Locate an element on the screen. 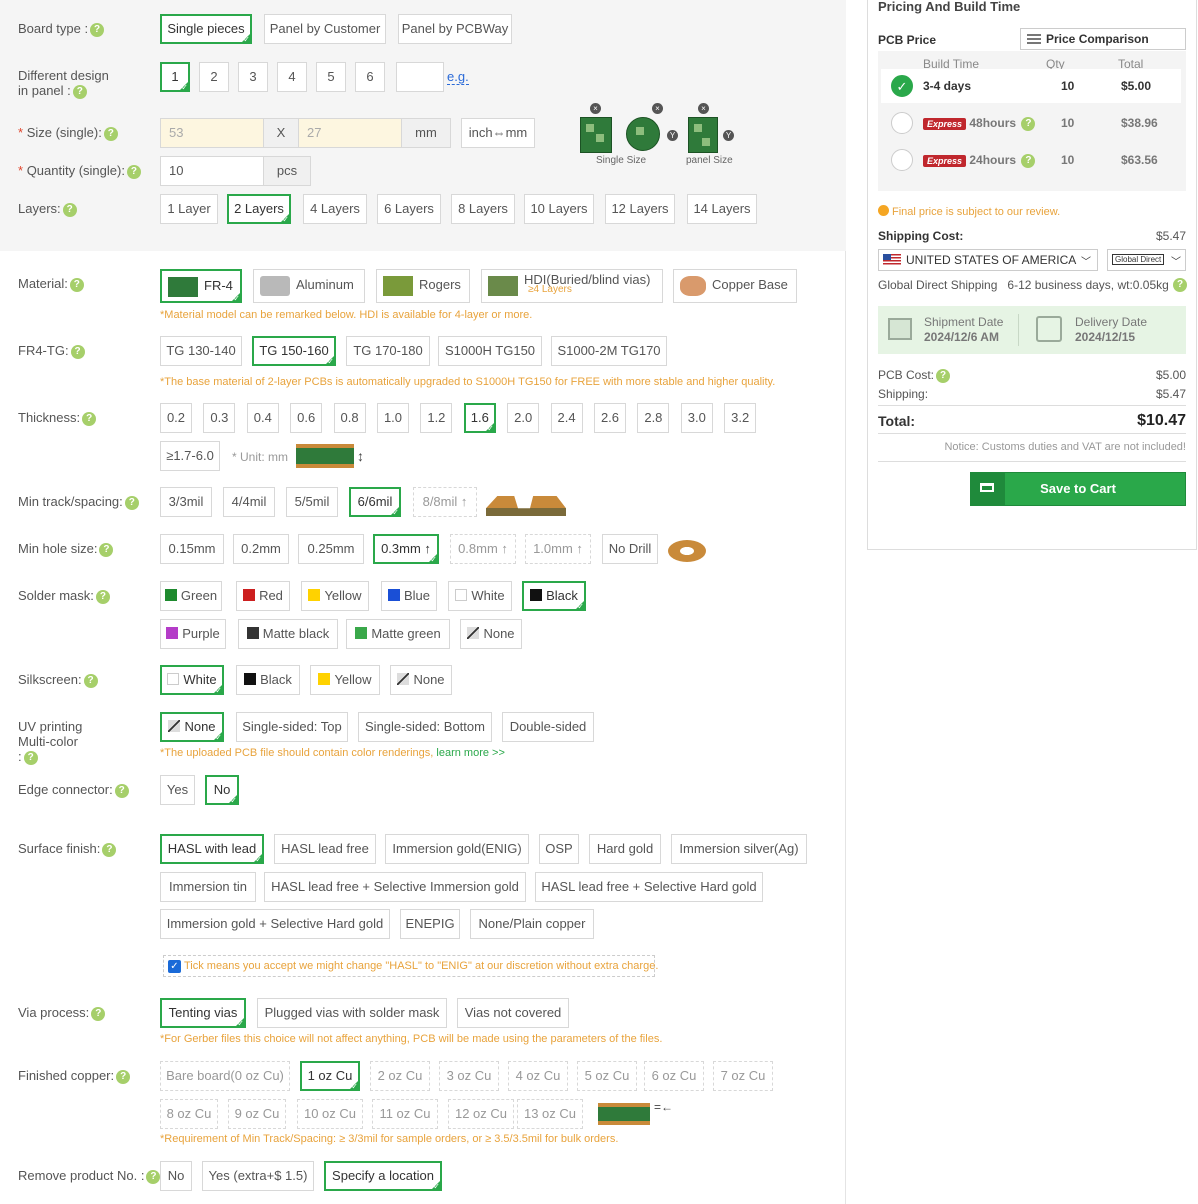 The image size is (1198, 1204). custom-design-count-input is located at coordinates (420, 77).